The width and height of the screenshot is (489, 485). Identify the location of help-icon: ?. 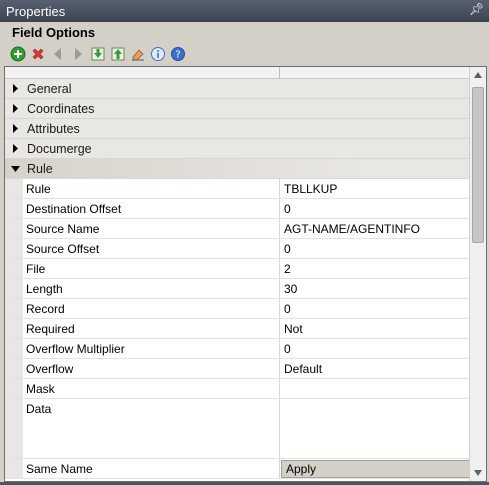
(178, 54).